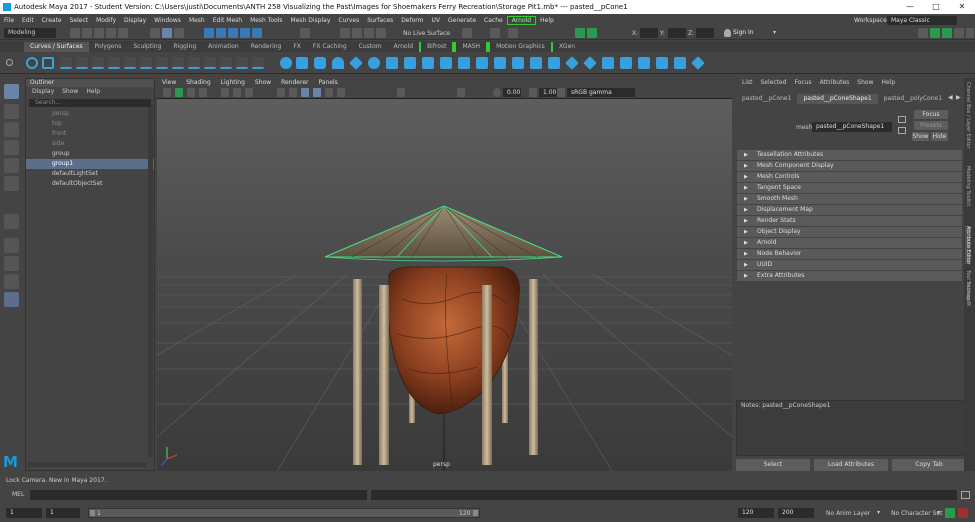 The width and height of the screenshot is (975, 522). I want to click on image-plane-icon, so click(203, 92).